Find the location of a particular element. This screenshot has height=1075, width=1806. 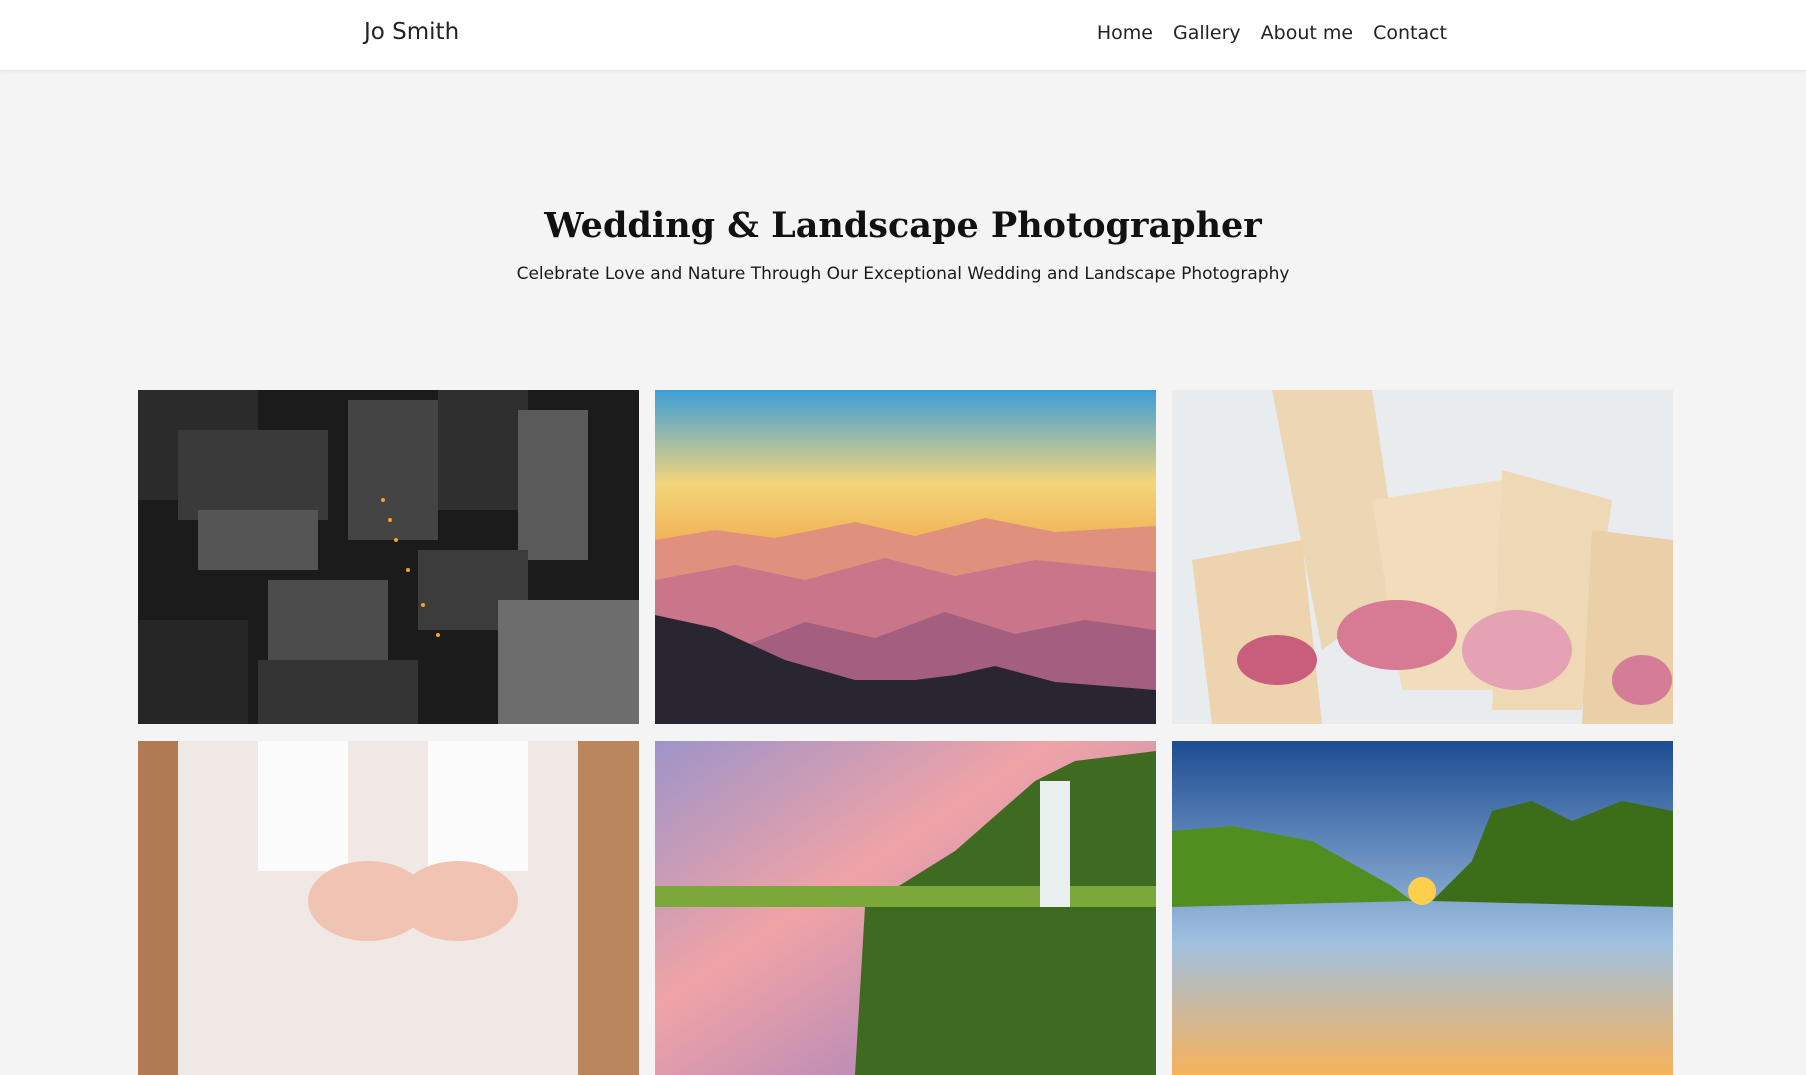

main-nav: Home Gallery About me Contact is located at coordinates (1272, 33).